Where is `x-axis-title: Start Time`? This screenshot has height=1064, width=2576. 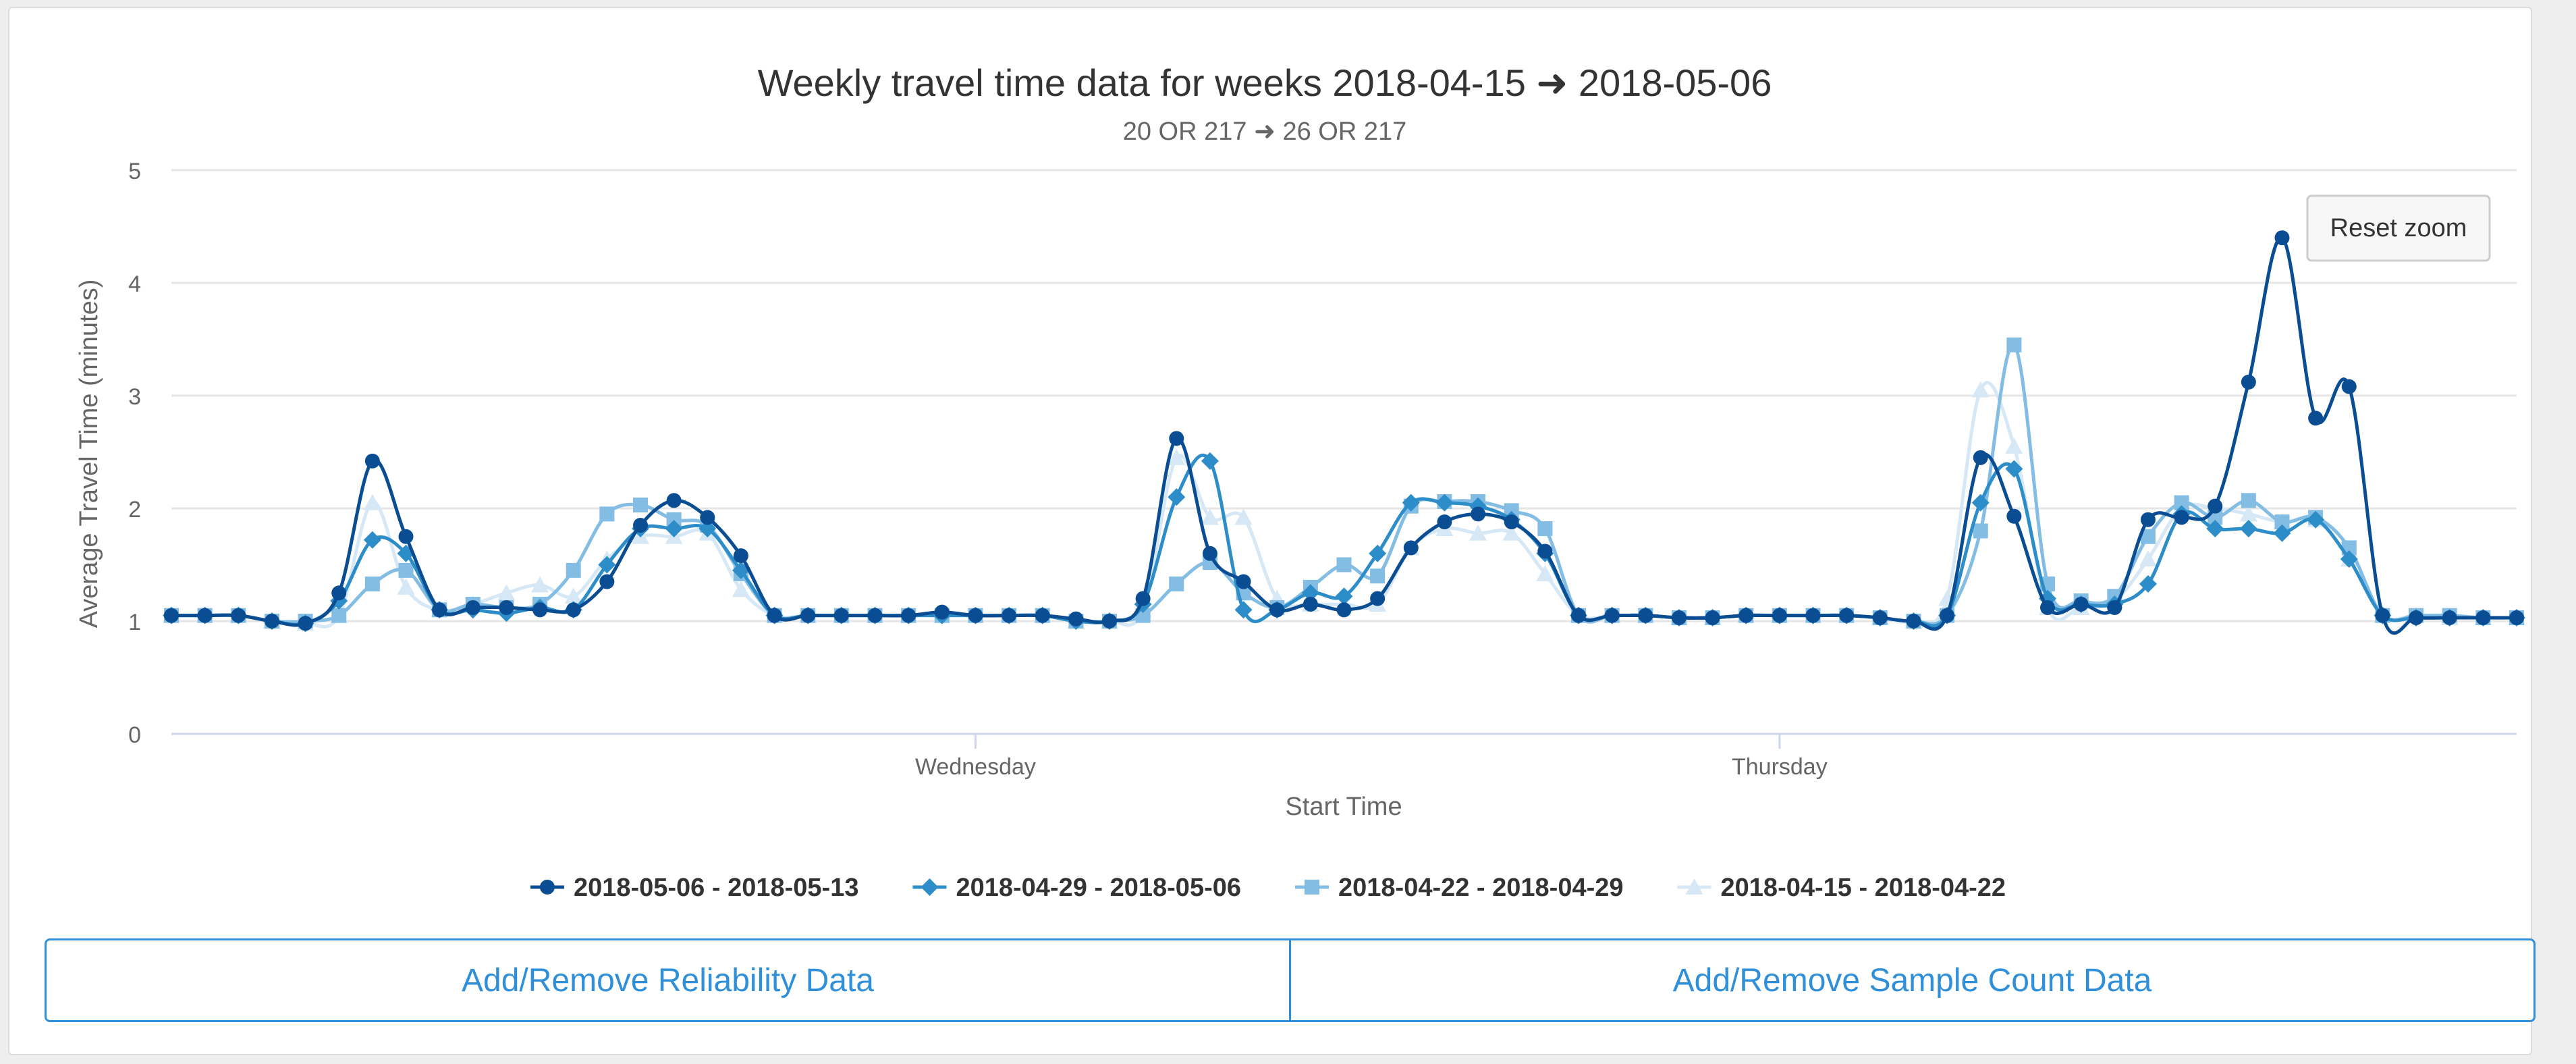 x-axis-title: Start Time is located at coordinates (1343, 807).